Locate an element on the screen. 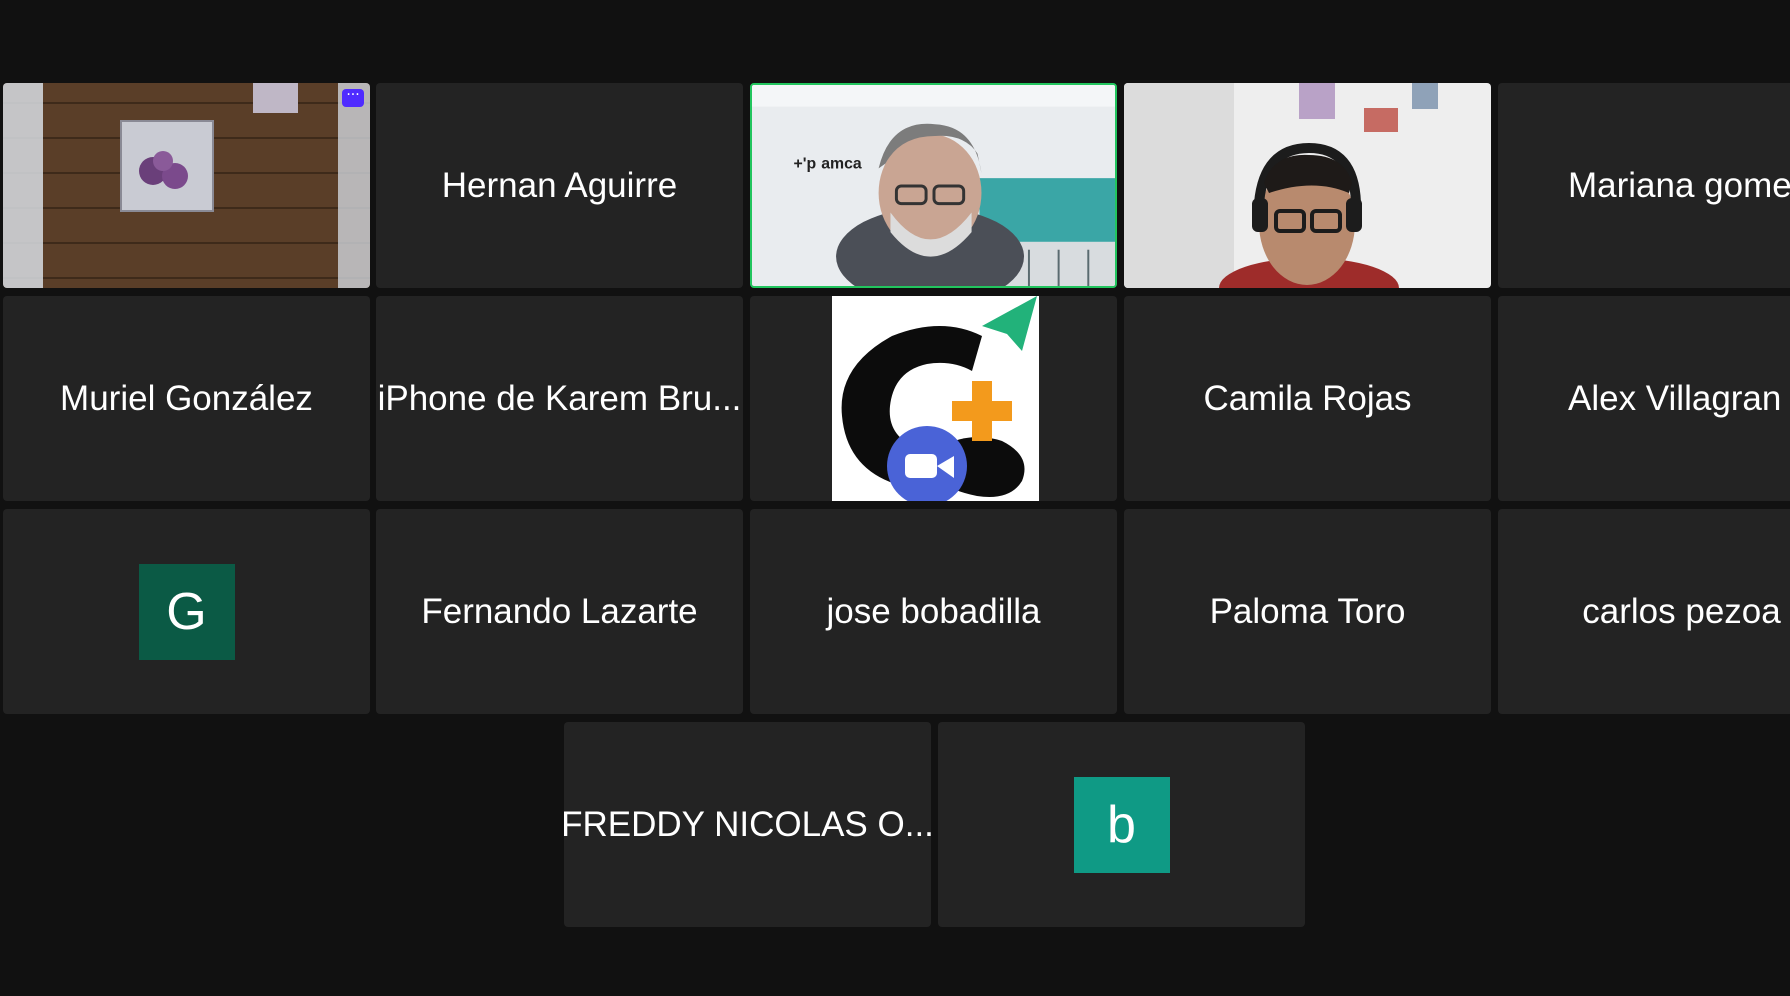  participant-tile: Fernando Lazarte is located at coordinates (559, 611).